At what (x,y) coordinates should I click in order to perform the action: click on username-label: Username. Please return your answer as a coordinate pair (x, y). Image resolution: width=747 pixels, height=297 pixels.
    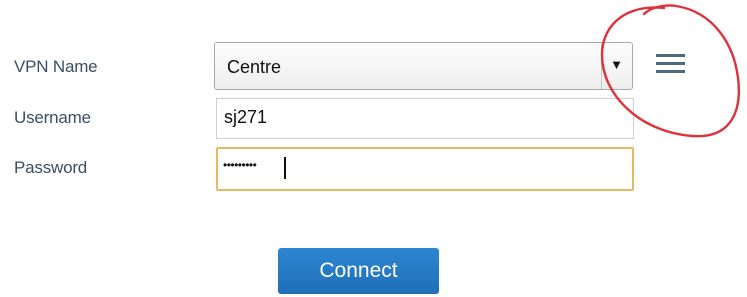
    Looking at the image, I should click on (52, 117).